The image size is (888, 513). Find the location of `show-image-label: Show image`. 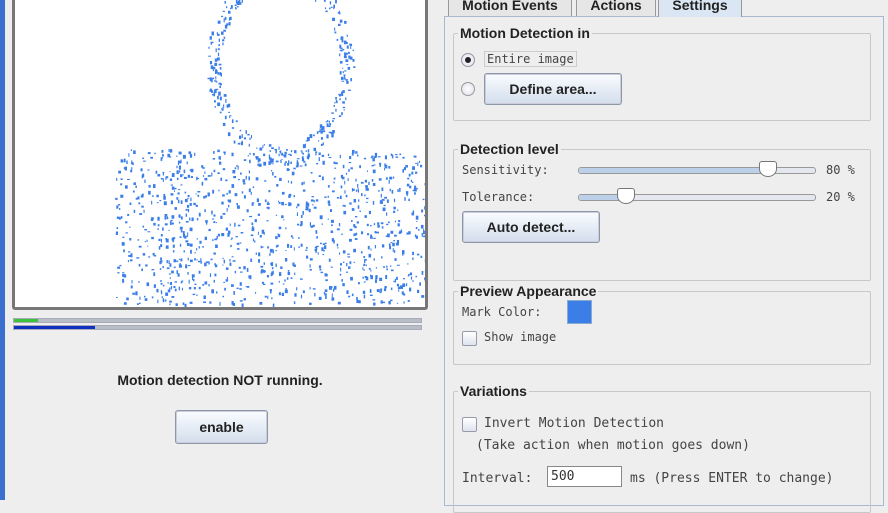

show-image-label: Show image is located at coordinates (520, 337).